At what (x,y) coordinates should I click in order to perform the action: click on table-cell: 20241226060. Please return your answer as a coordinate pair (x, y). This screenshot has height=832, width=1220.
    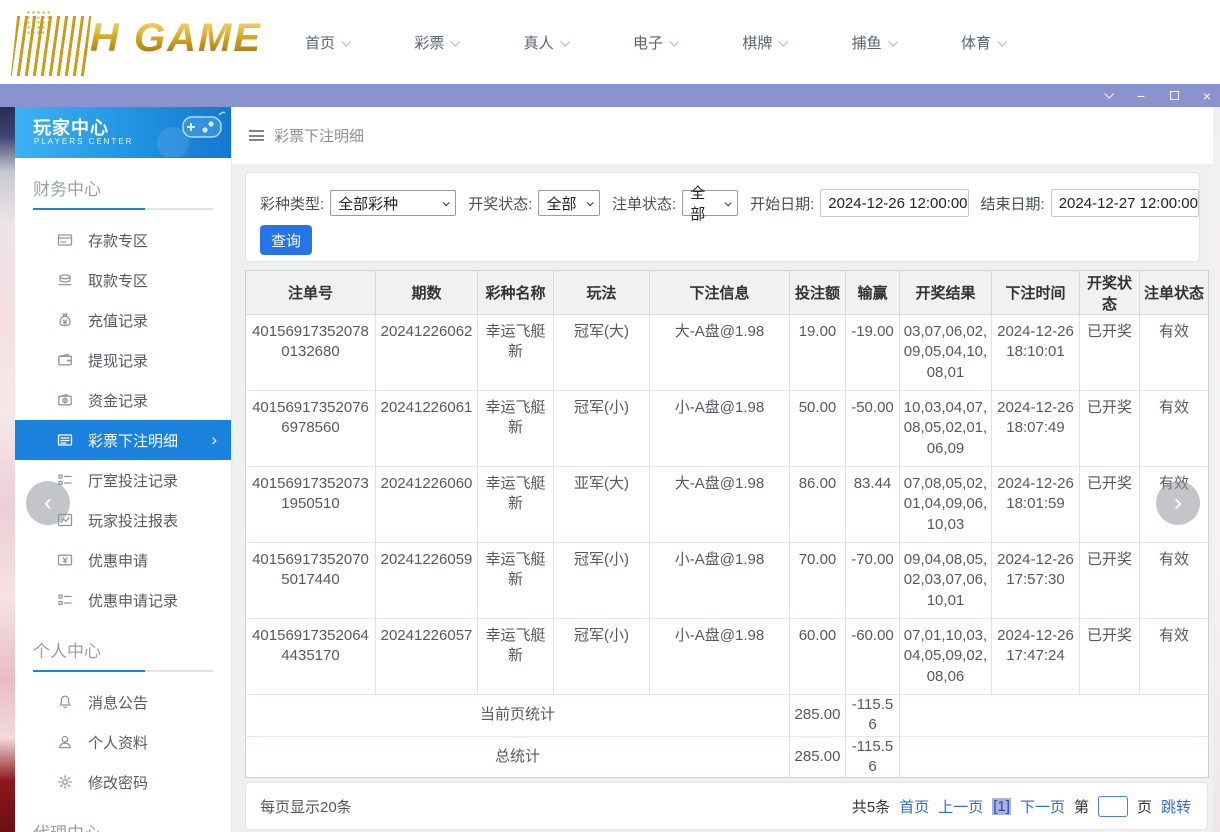
    Looking at the image, I should click on (426, 504).